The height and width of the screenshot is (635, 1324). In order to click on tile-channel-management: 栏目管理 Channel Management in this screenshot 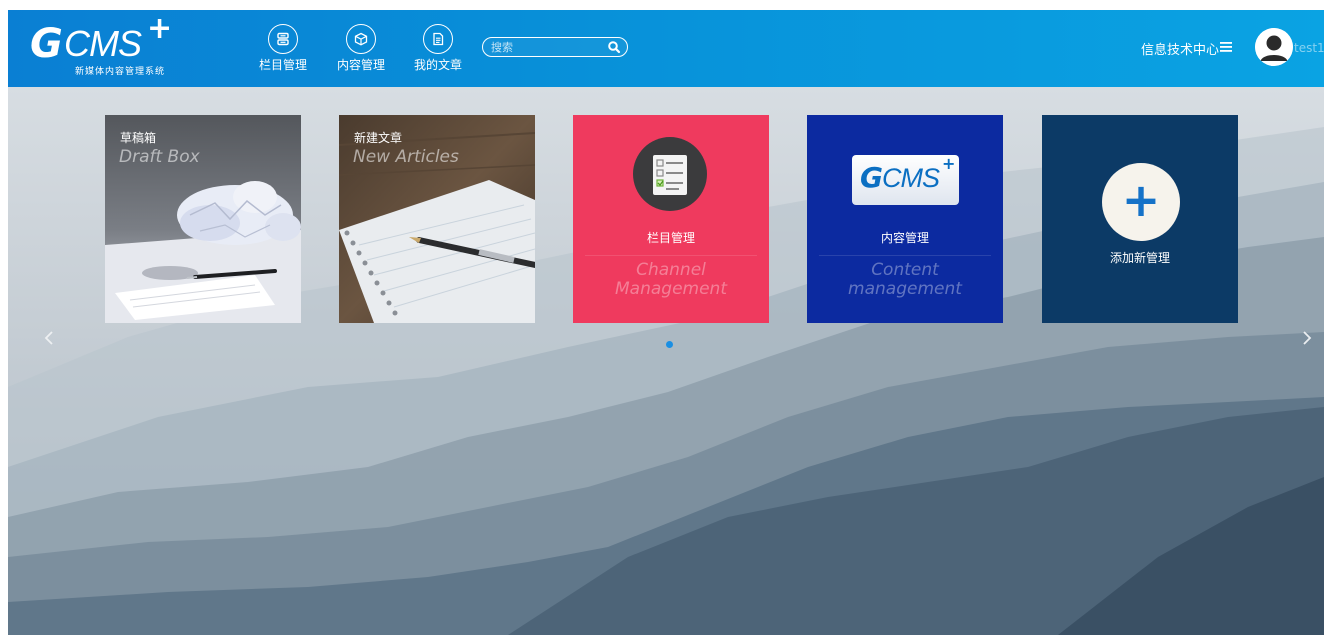, I will do `click(671, 219)`.